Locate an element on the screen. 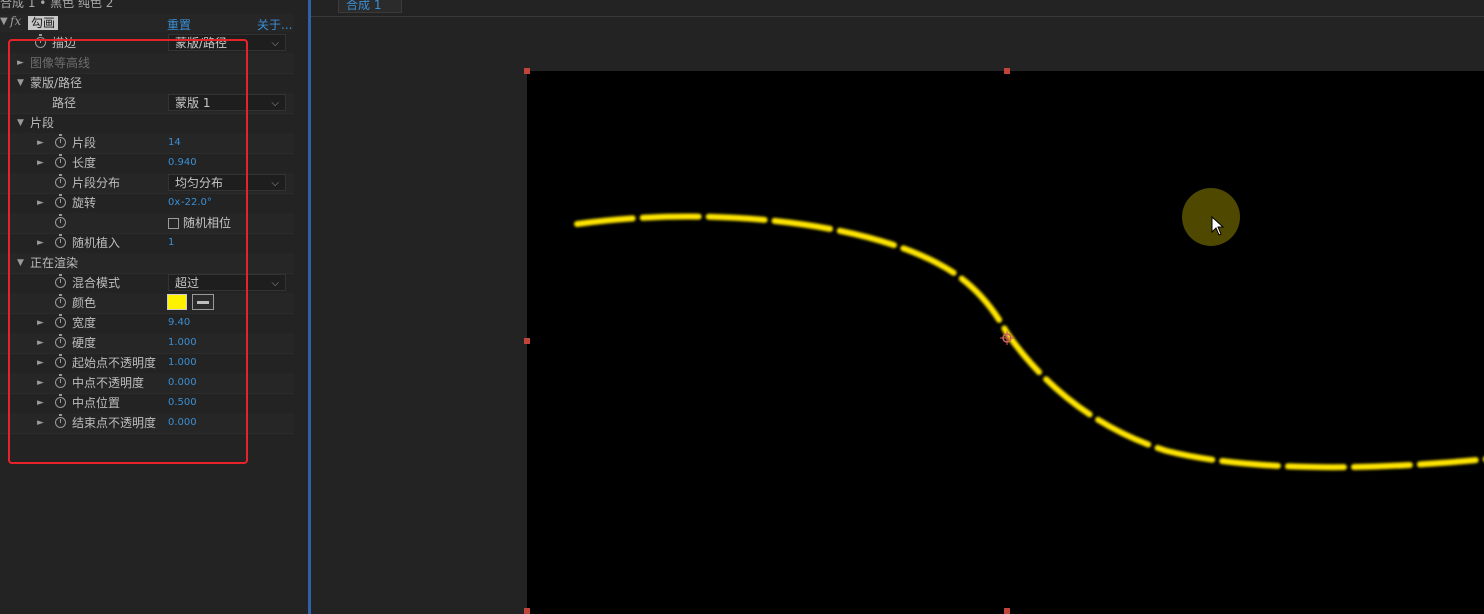  path-dropdown: 蒙版 1 ⌵ is located at coordinates (227, 102).